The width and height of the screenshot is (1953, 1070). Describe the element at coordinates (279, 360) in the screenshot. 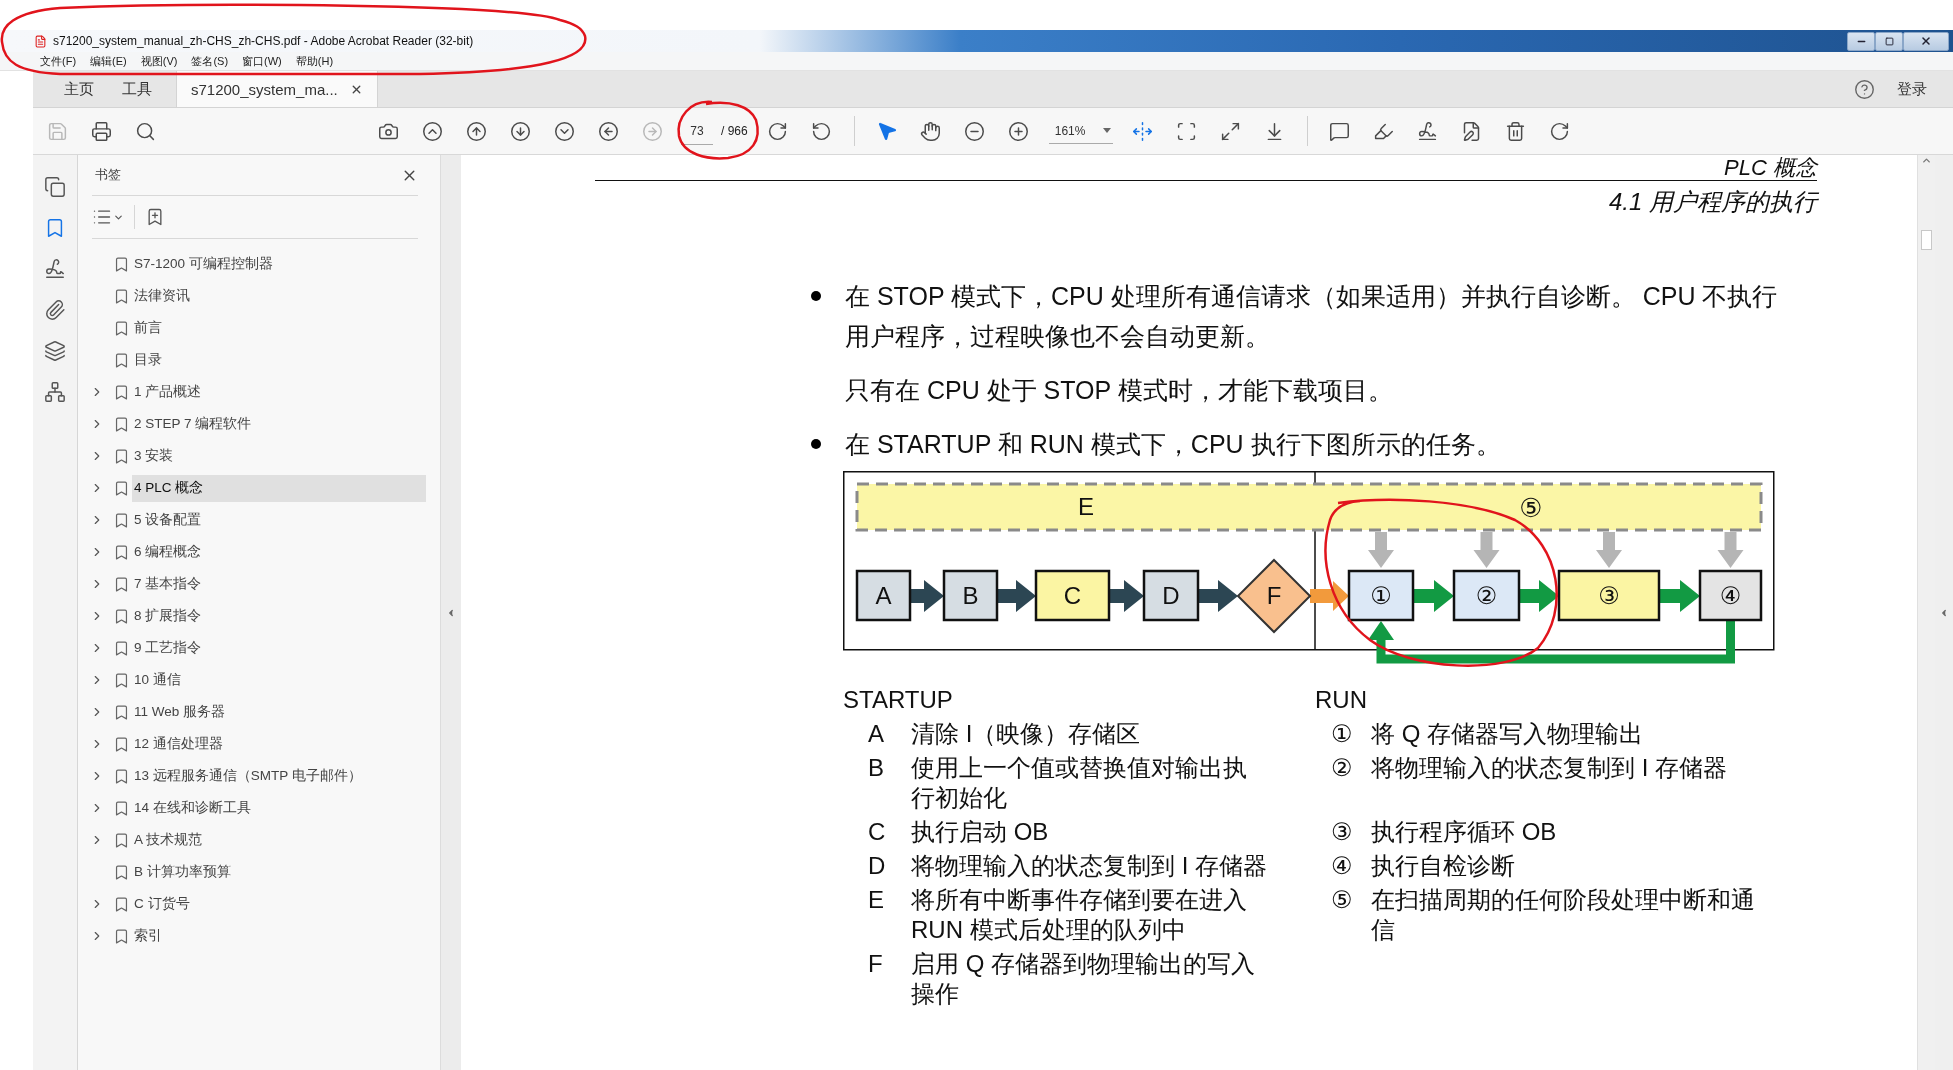

I see `bookmark-item: 目录` at that location.